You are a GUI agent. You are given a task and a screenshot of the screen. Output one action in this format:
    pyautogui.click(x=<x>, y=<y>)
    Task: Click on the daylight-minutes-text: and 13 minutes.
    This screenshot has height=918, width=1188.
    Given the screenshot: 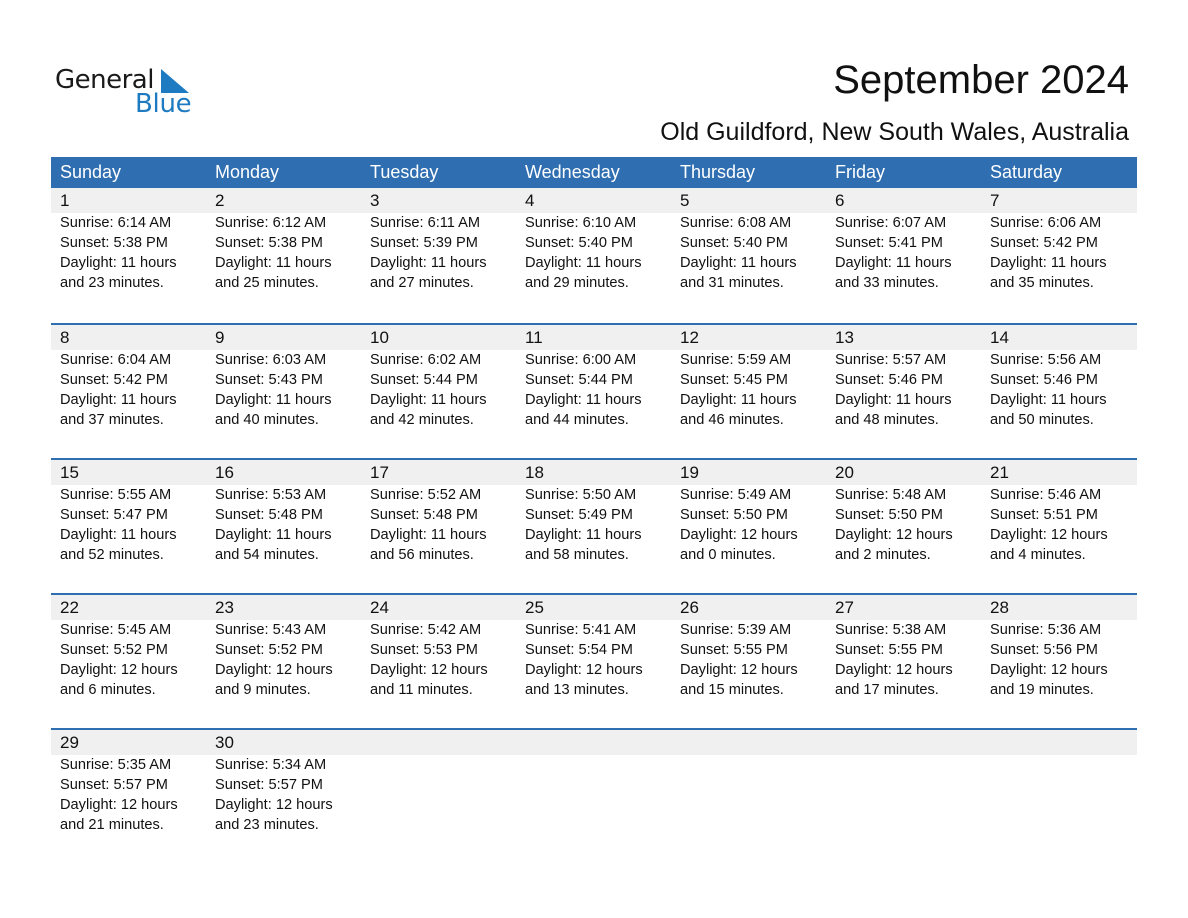 What is the action you would take?
    pyautogui.click(x=577, y=690)
    